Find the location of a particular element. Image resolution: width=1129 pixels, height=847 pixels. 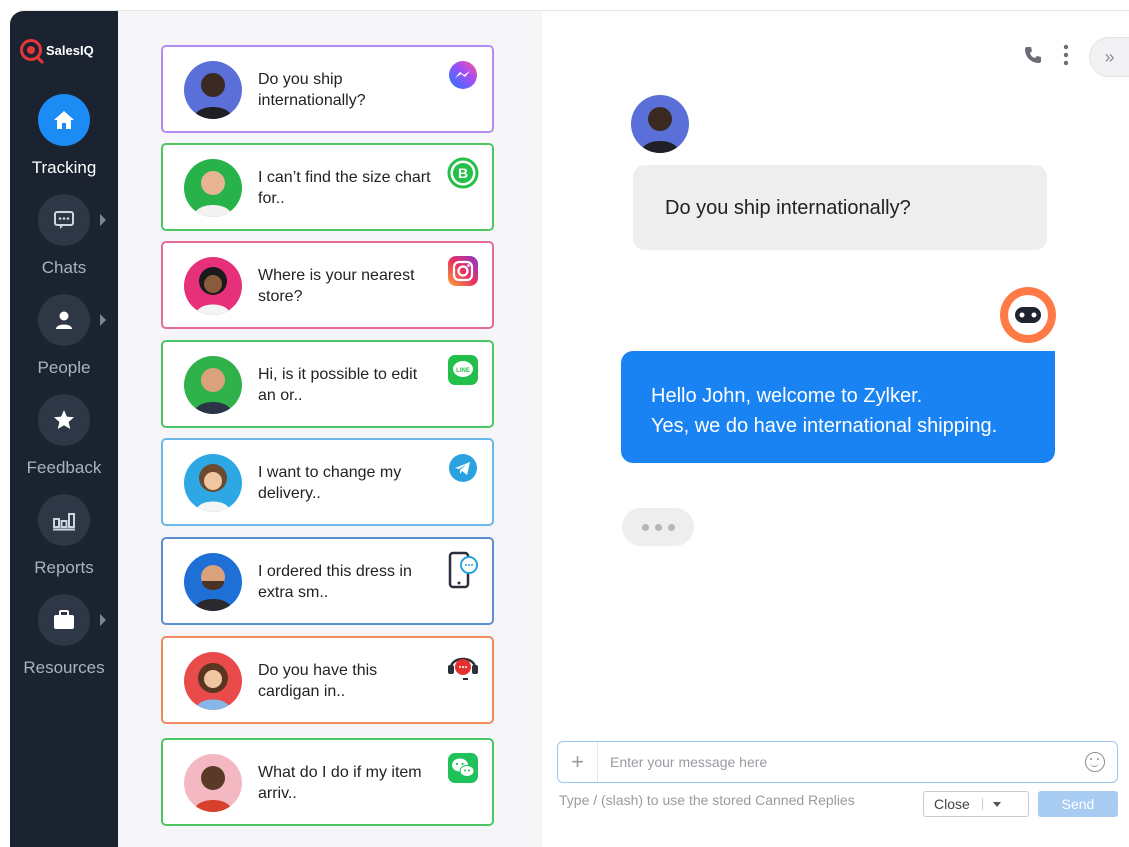

whatsapp-business-icon: B is located at coordinates (463, 174).